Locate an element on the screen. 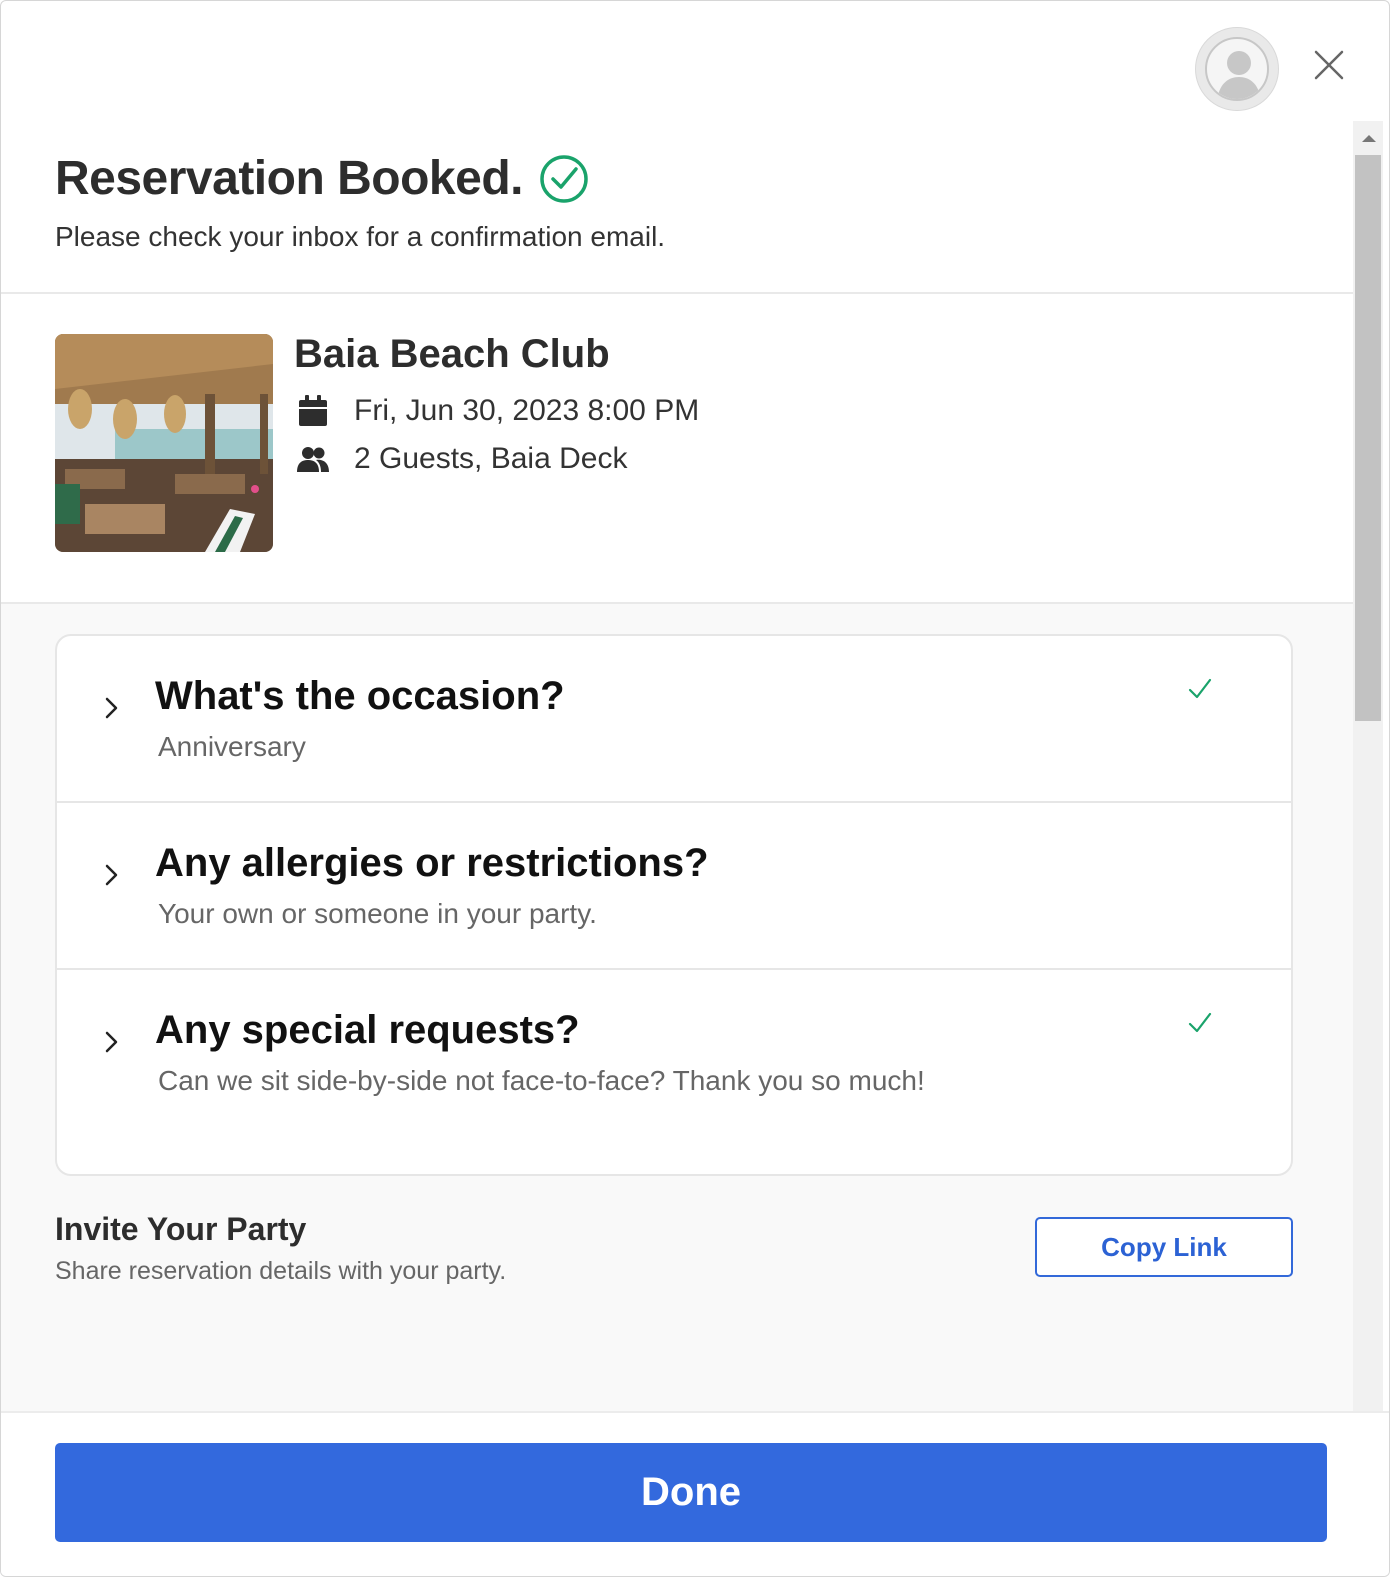 Image resolution: width=1390 pixels, height=1577 pixels. reservation-party: 2 Guests, Baia Deck is located at coordinates (491, 458).